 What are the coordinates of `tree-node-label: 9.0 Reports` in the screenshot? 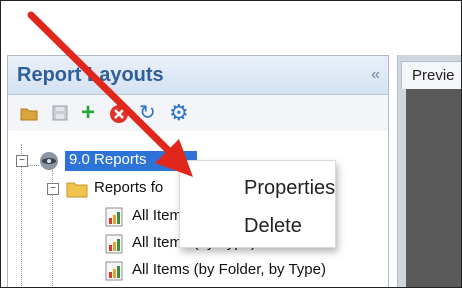 It's located at (108, 159).